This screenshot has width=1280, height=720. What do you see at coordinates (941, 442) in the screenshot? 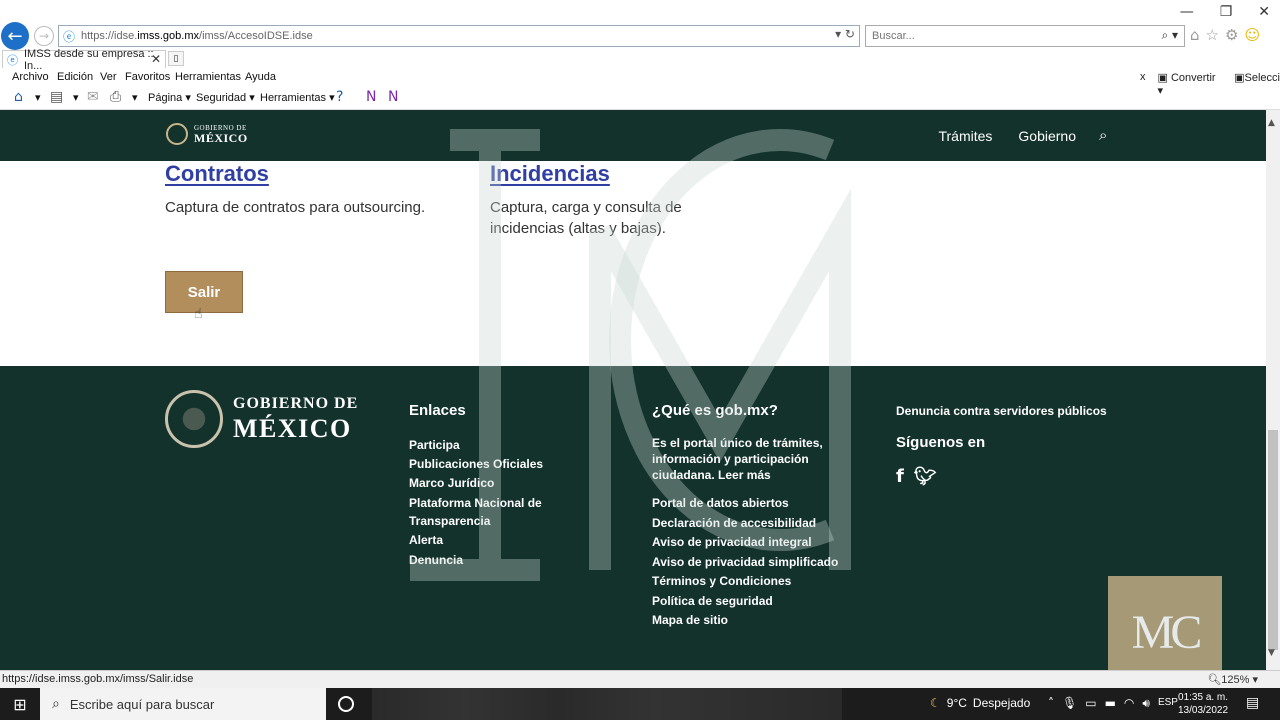
I see `follow-heading: Síguenos en` at bounding box center [941, 442].